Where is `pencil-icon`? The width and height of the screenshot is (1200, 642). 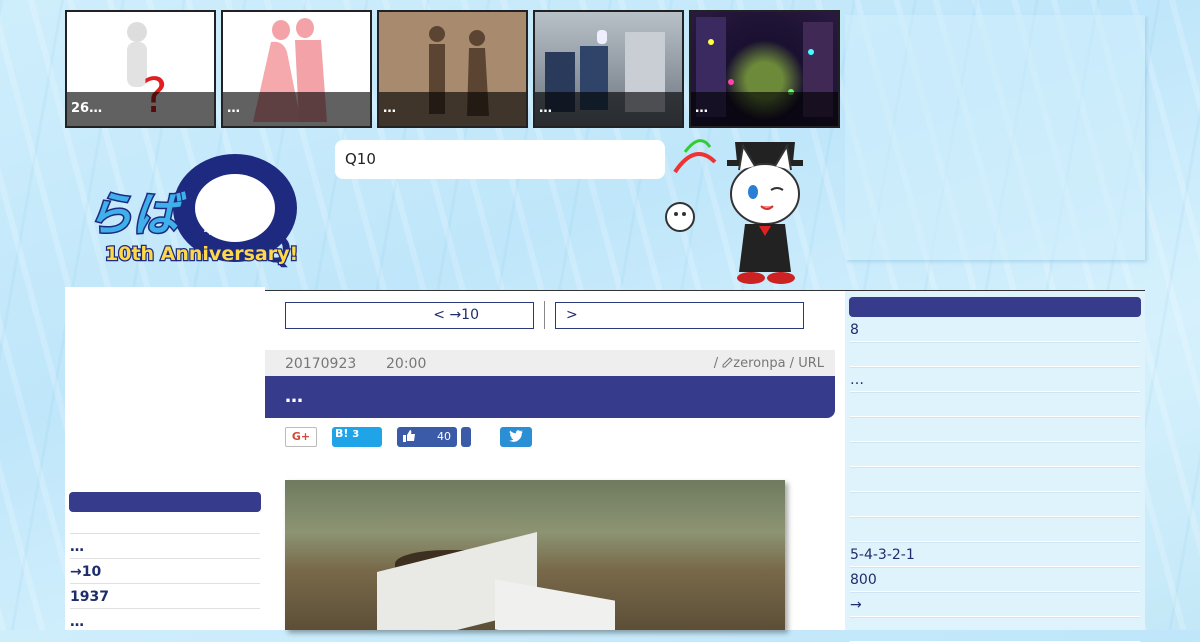 pencil-icon is located at coordinates (727, 362).